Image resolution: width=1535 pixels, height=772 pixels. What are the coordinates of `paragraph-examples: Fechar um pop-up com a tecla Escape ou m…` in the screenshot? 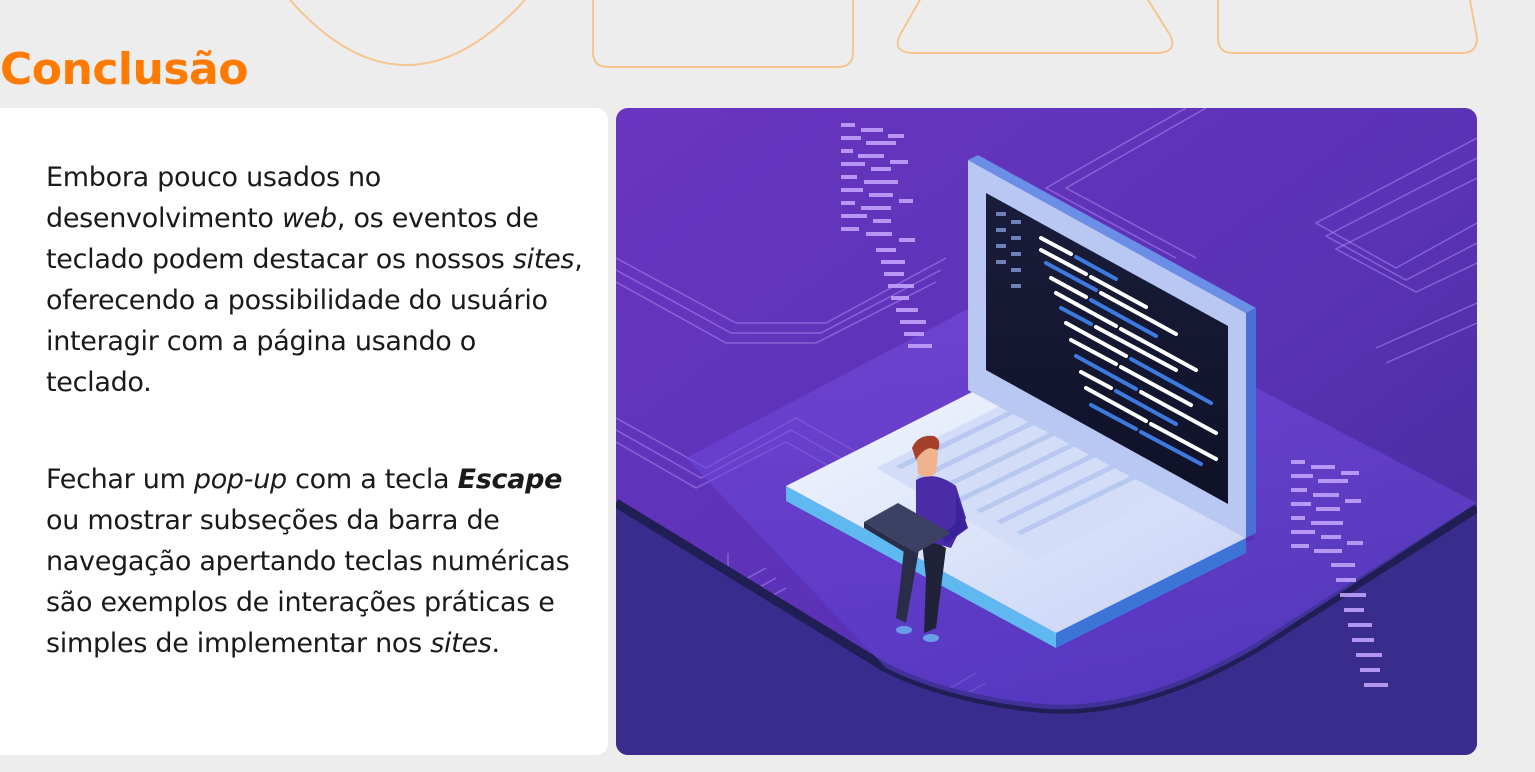 It's located at (316, 561).